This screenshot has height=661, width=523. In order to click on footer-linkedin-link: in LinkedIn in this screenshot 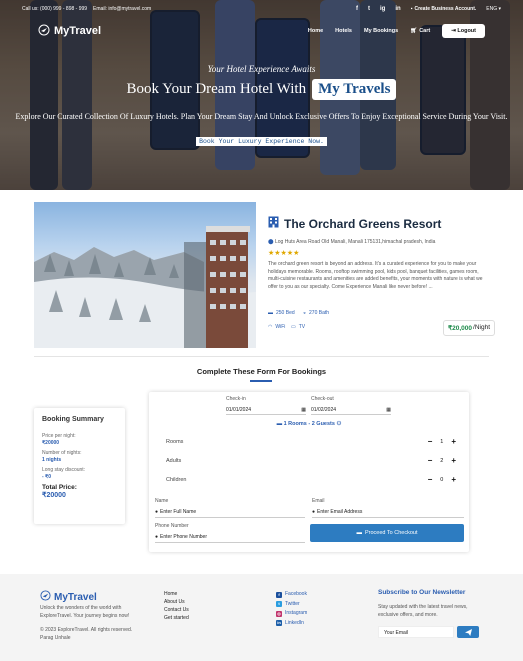, I will do `click(291, 624)`.